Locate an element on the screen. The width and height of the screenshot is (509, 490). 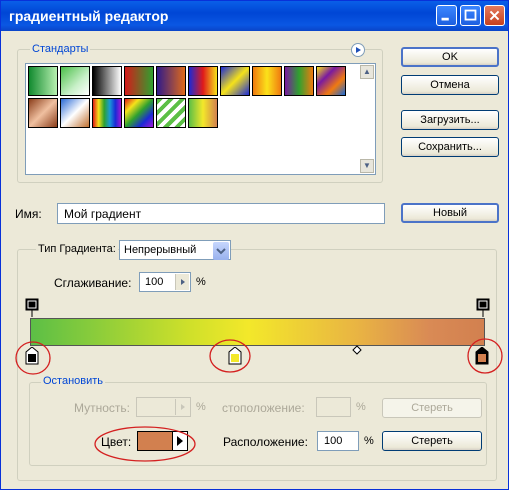
presets-label: Стандарты is located at coordinates (60, 49).